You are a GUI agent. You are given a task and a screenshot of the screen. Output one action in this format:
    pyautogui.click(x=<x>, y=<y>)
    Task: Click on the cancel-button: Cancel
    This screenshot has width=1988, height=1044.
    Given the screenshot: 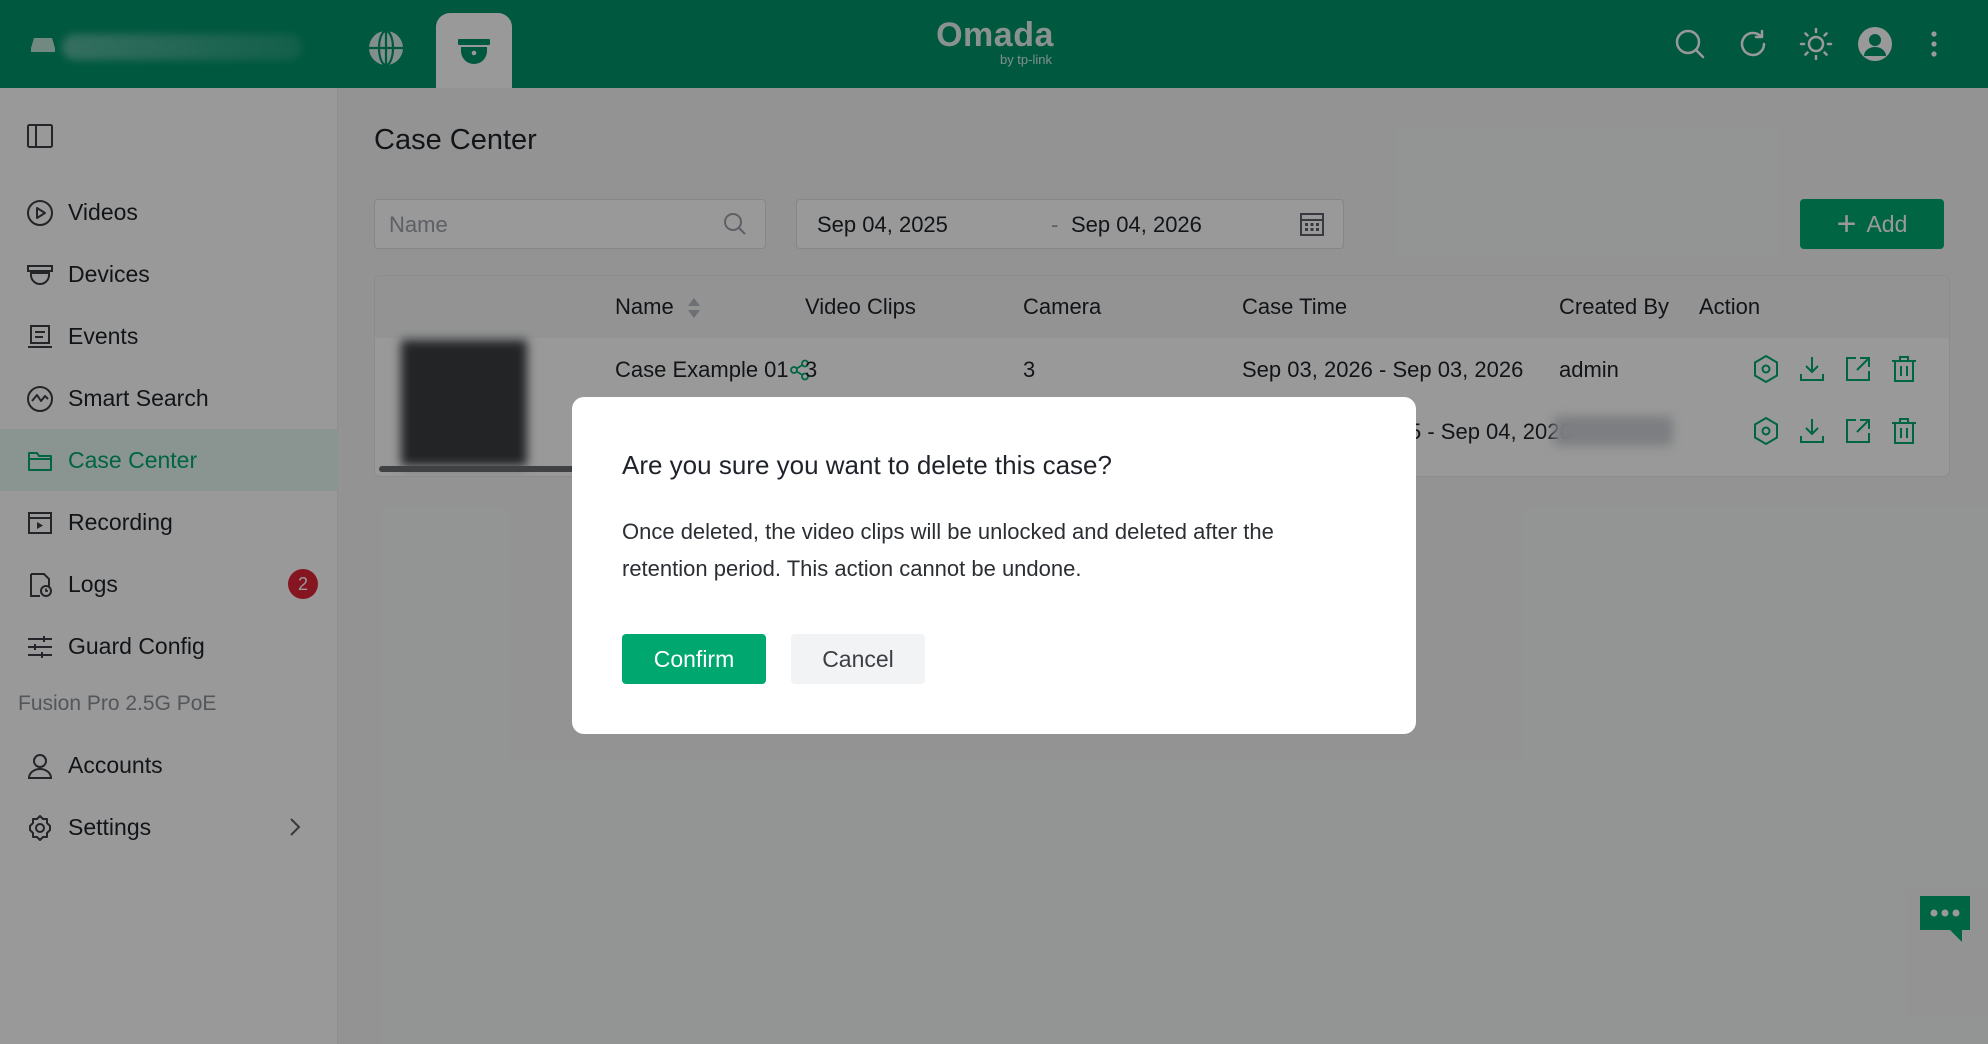 What is the action you would take?
    pyautogui.click(x=858, y=659)
    